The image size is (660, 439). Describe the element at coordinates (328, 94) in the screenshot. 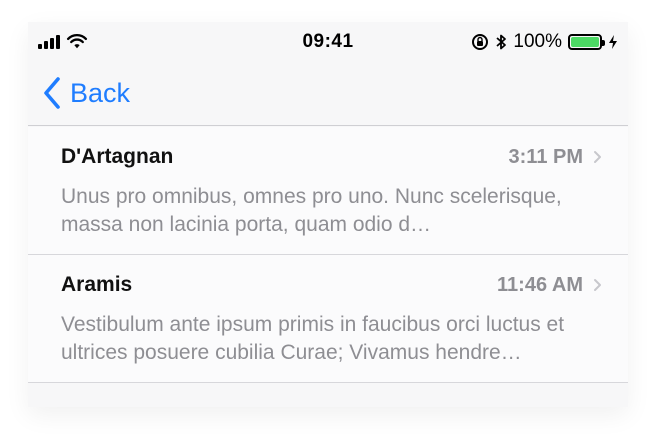

I see `navigation-bar: Back` at that location.